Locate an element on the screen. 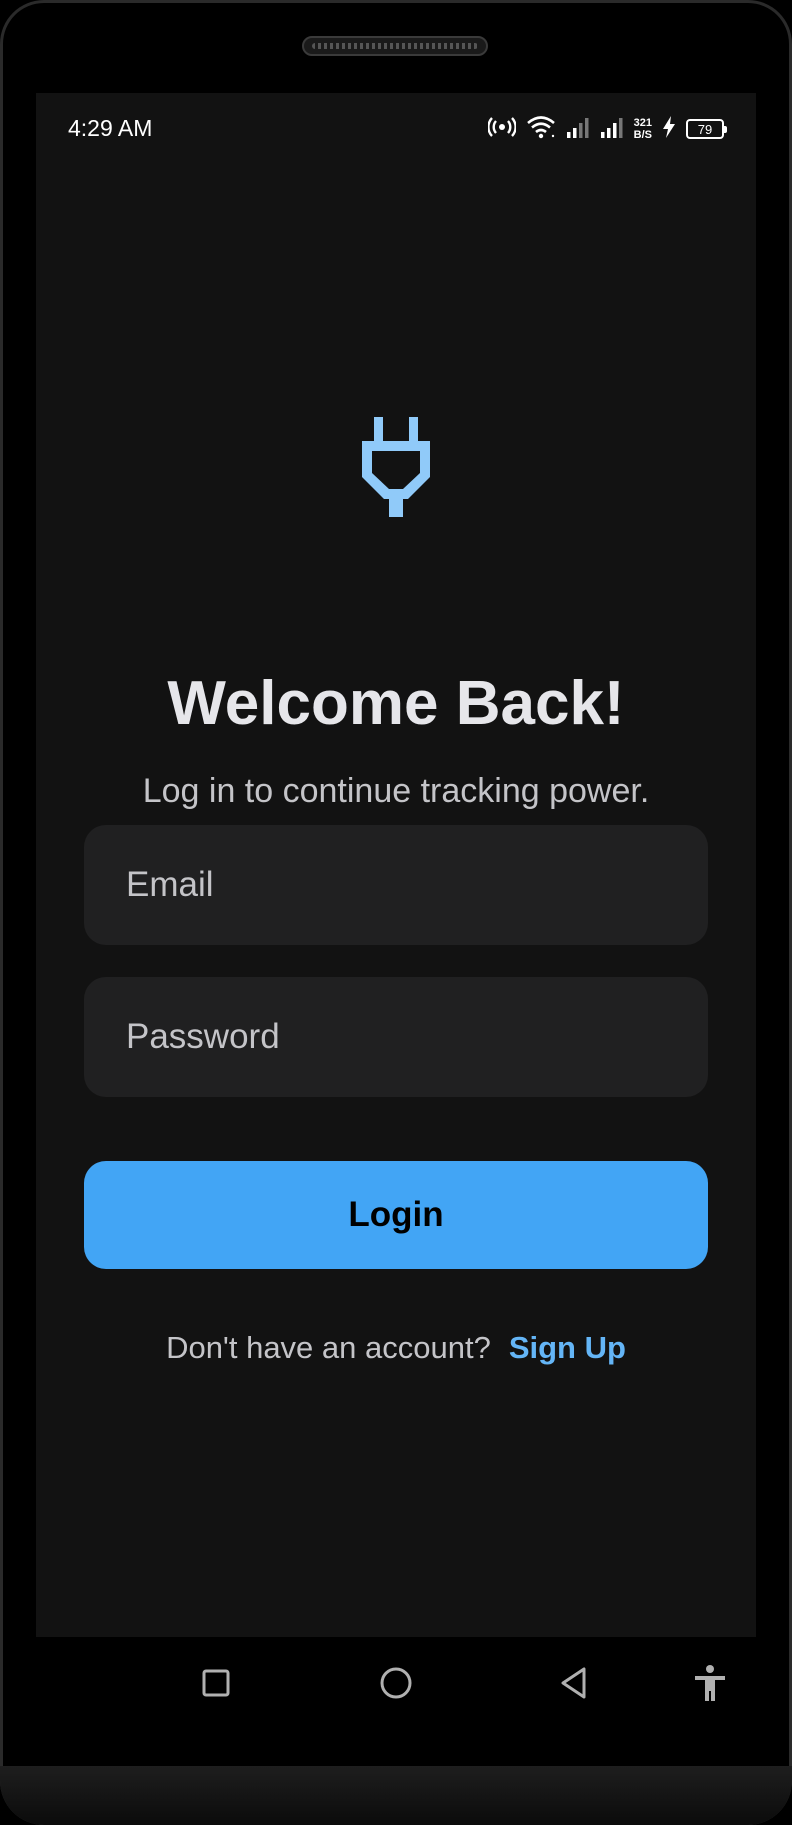 The width and height of the screenshot is (792, 1825). network-speed-value: 321 is located at coordinates (642, 123).